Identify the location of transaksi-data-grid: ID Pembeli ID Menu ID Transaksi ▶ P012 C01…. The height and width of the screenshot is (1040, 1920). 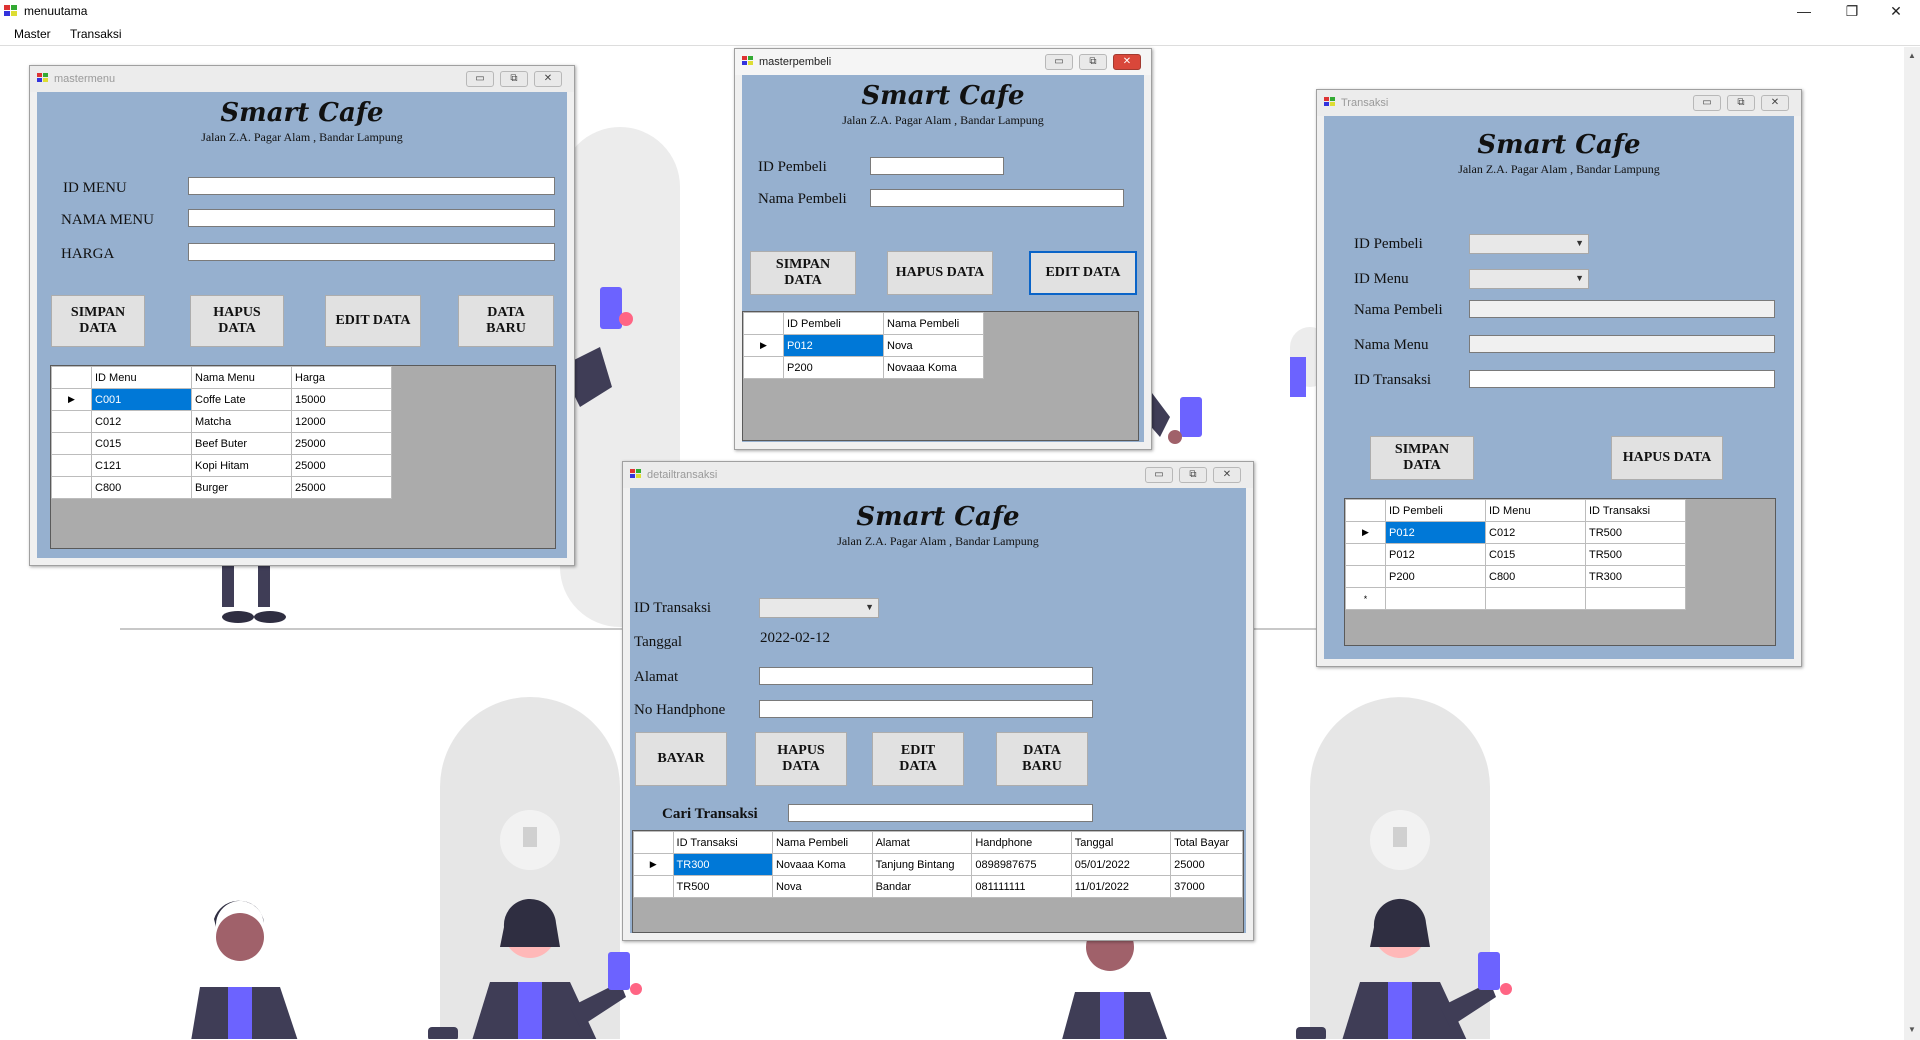
(1560, 572).